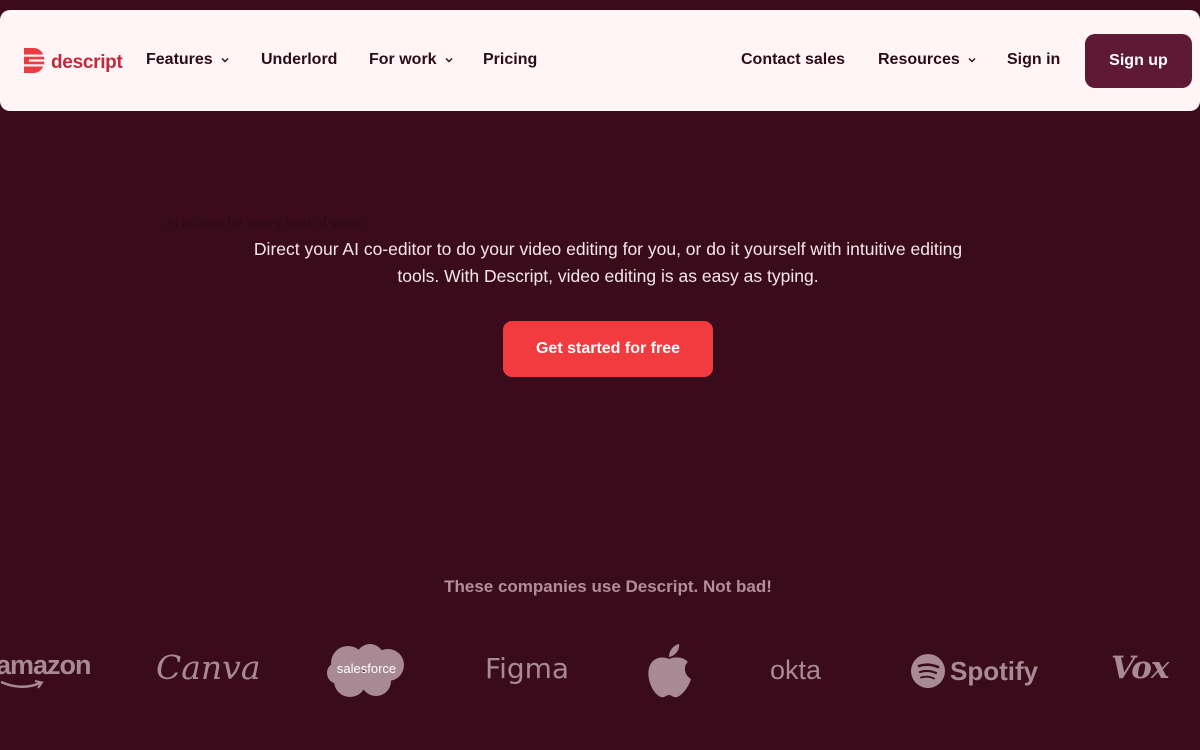 Image resolution: width=1200 pixels, height=750 pixels. I want to click on spotify-logo-text: Spotify, so click(994, 670).